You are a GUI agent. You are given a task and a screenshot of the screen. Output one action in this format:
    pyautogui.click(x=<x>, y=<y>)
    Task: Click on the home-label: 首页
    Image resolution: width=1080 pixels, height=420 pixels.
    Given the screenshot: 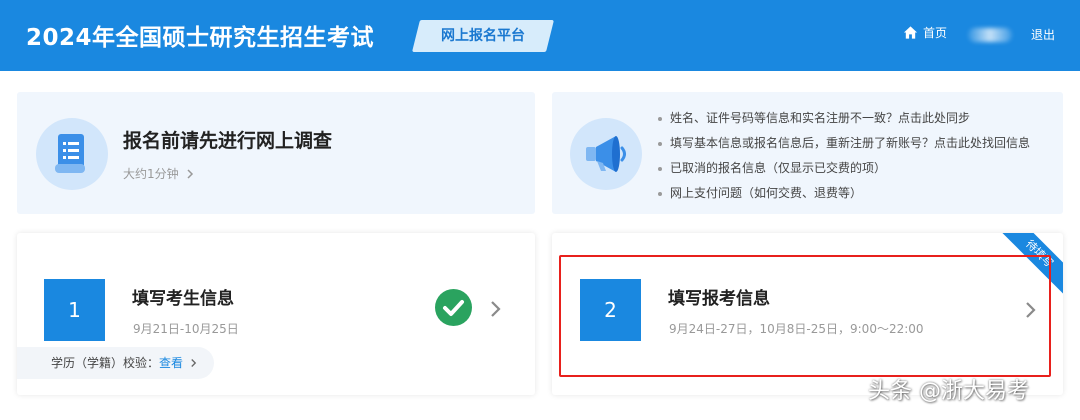 What is the action you would take?
    pyautogui.click(x=935, y=33)
    